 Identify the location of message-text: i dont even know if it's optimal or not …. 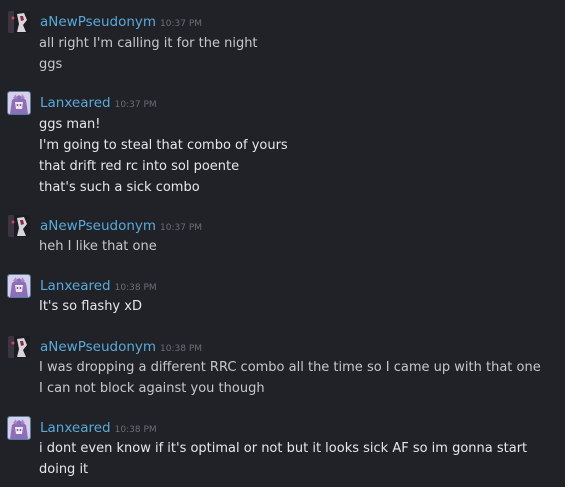
(283, 459).